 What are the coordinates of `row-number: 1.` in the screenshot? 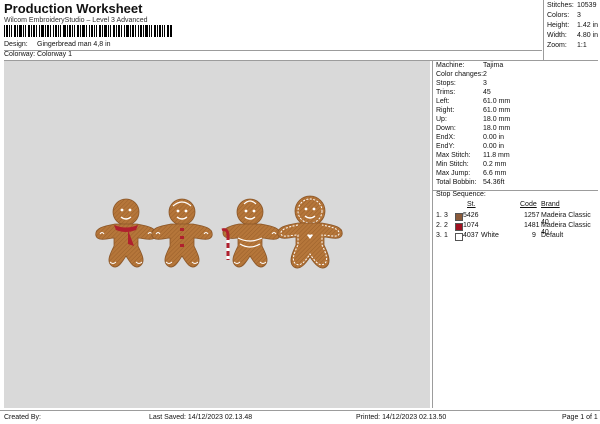 It's located at (439, 215).